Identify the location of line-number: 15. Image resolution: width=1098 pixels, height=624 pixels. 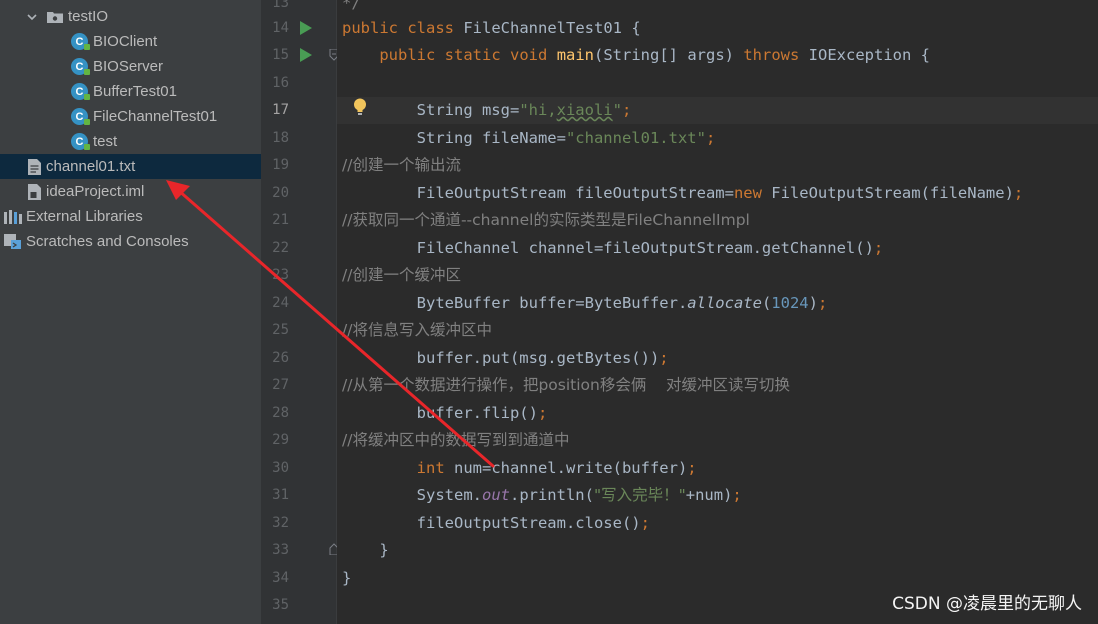
(280, 55).